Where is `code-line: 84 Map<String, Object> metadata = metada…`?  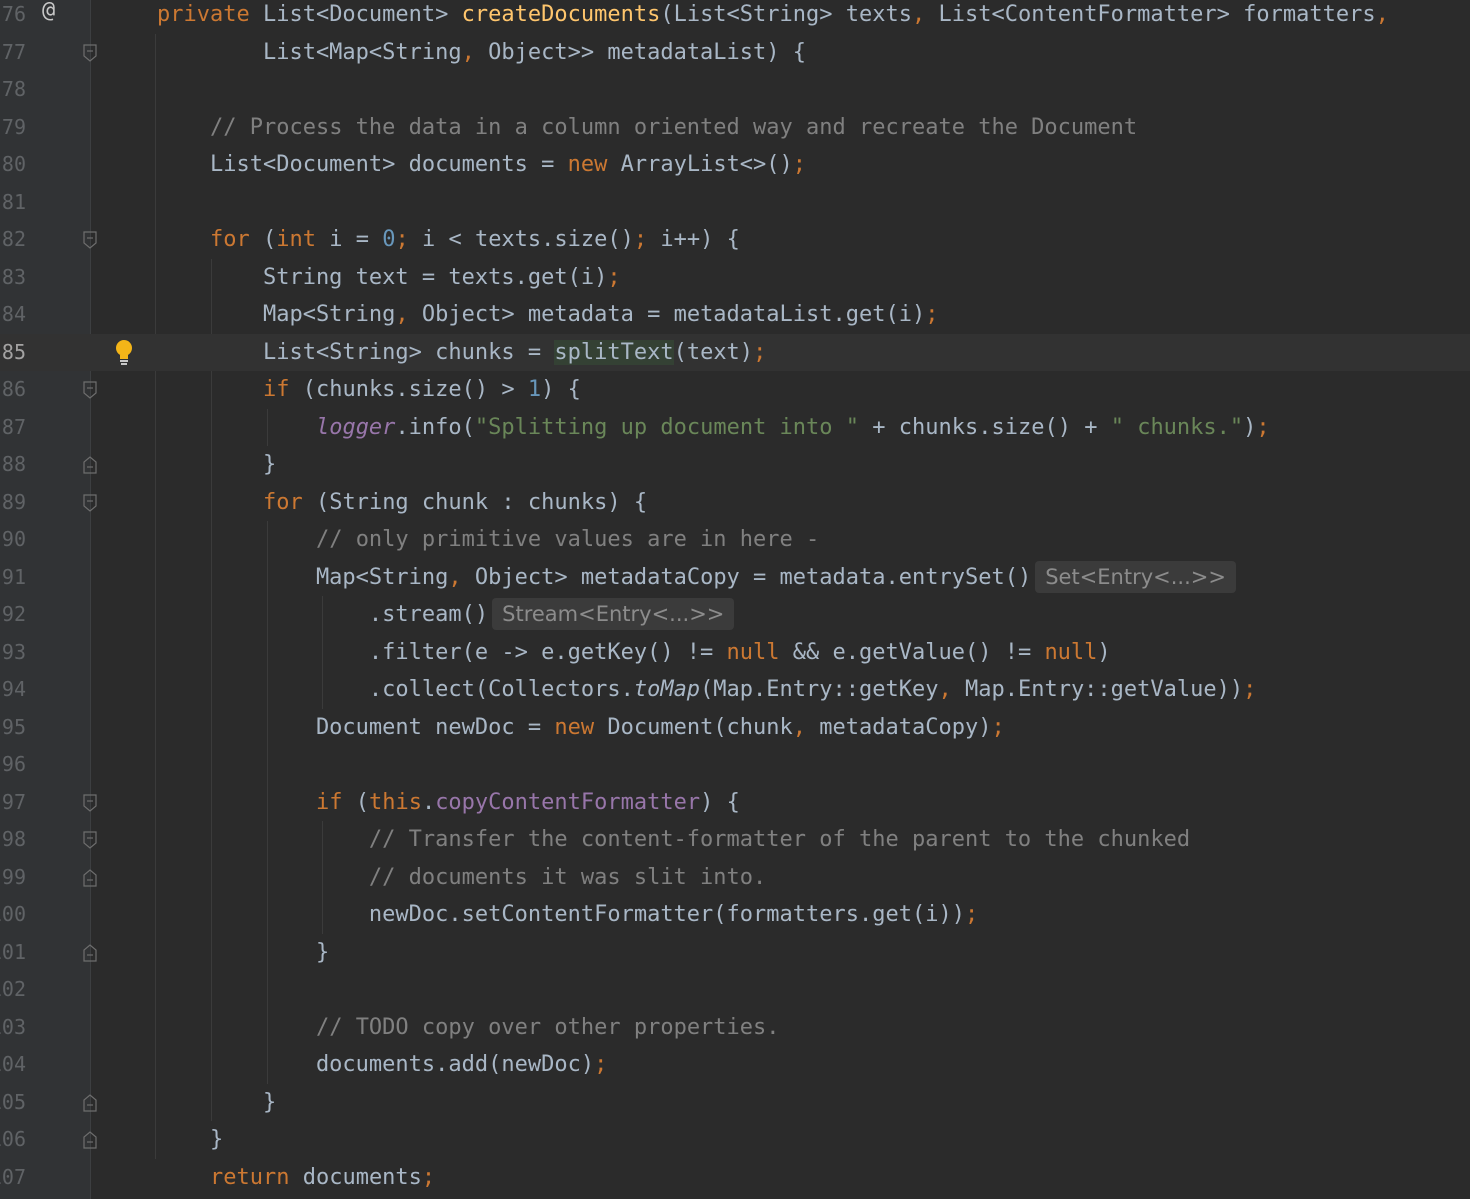 code-line: 84 Map<String, Object> metadata = metada… is located at coordinates (735, 315).